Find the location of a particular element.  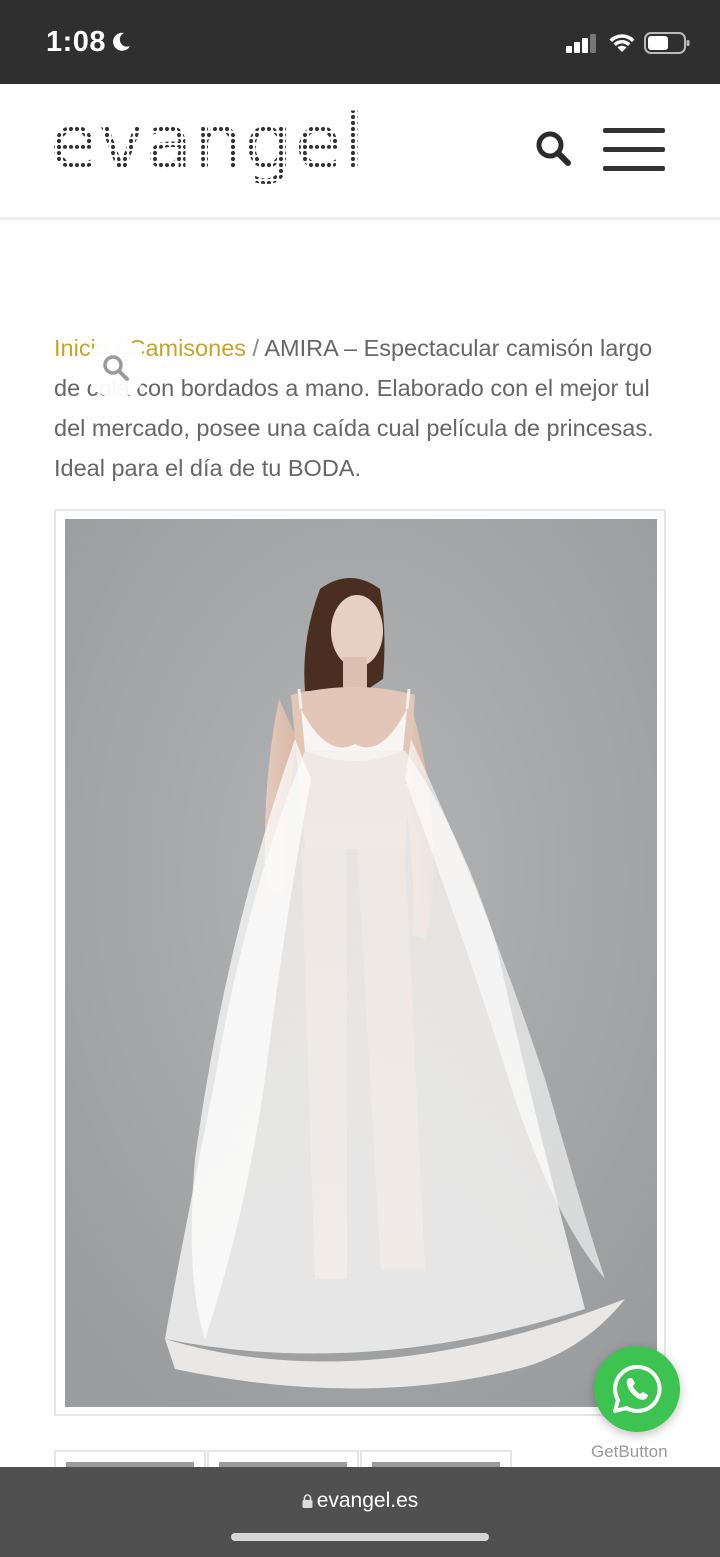

browser-bar: evangel.es is located at coordinates (360, 1512).